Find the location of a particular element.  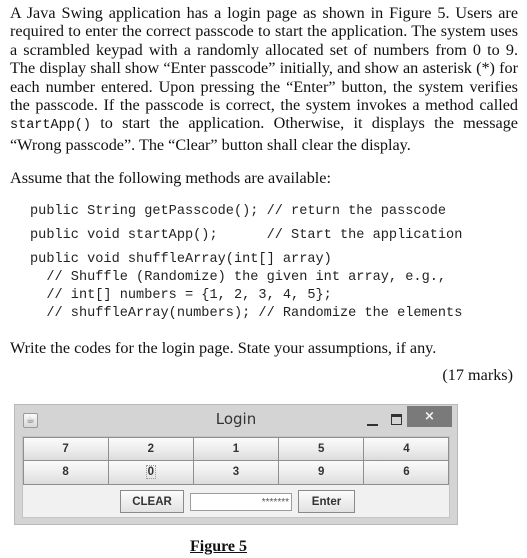

close-icon: × is located at coordinates (429, 416).